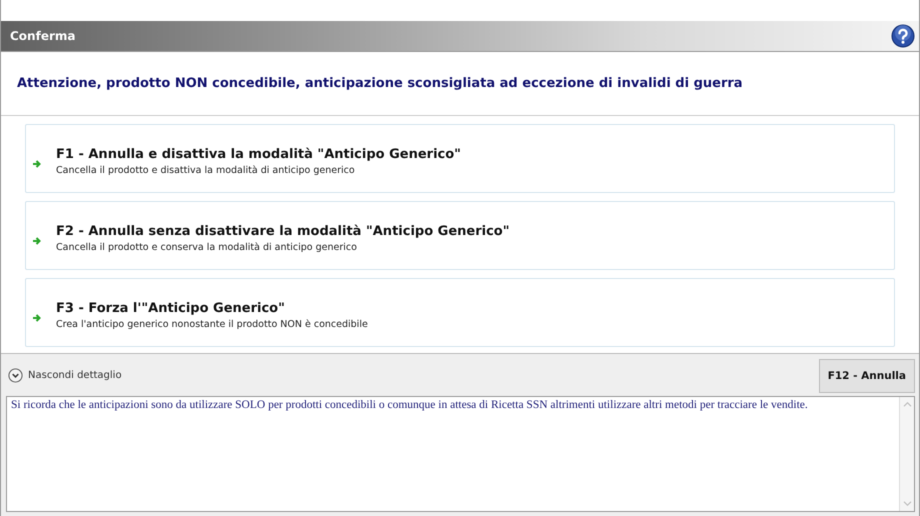 Image resolution: width=920 pixels, height=516 pixels. What do you see at coordinates (903, 36) in the screenshot?
I see `help-icon` at bounding box center [903, 36].